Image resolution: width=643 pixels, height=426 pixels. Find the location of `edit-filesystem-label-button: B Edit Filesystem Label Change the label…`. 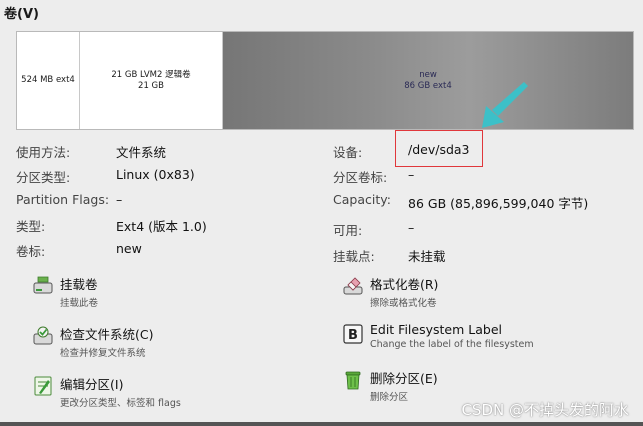

edit-filesystem-label-button: B Edit Filesystem Label Change the label… is located at coordinates (438, 336).